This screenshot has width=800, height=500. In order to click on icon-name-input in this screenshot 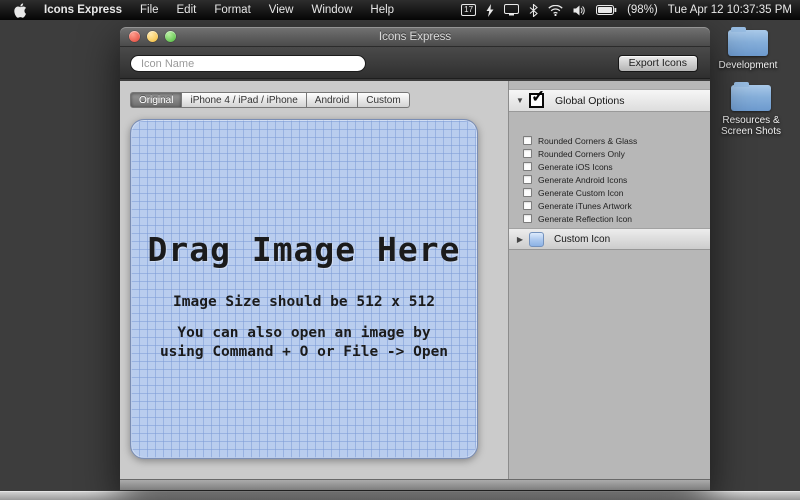, I will do `click(248, 63)`.